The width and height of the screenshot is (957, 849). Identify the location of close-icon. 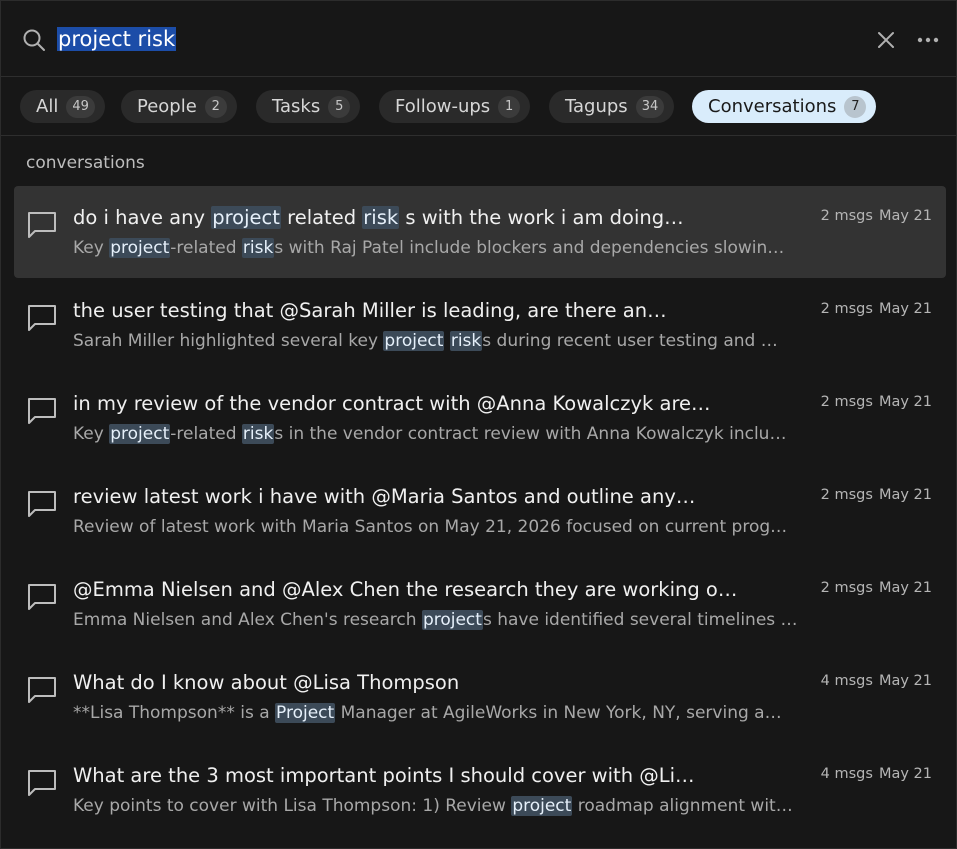
(886, 40).